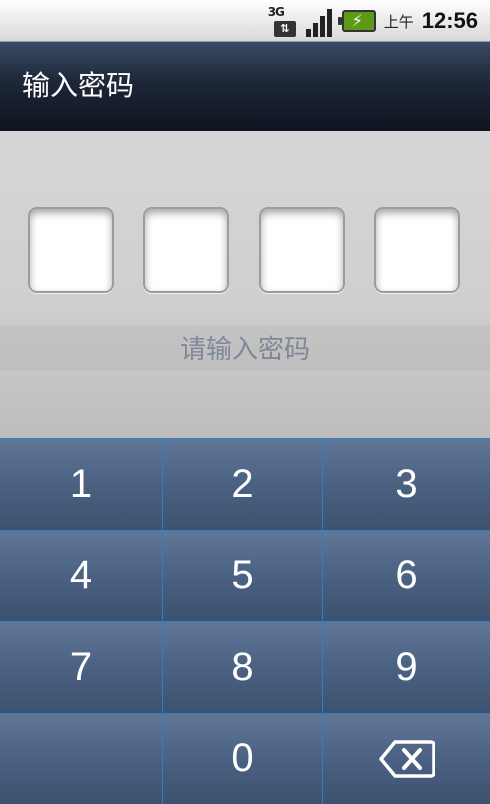  What do you see at coordinates (356, 21) in the screenshot?
I see `battery-charging-icon: ⚡` at bounding box center [356, 21].